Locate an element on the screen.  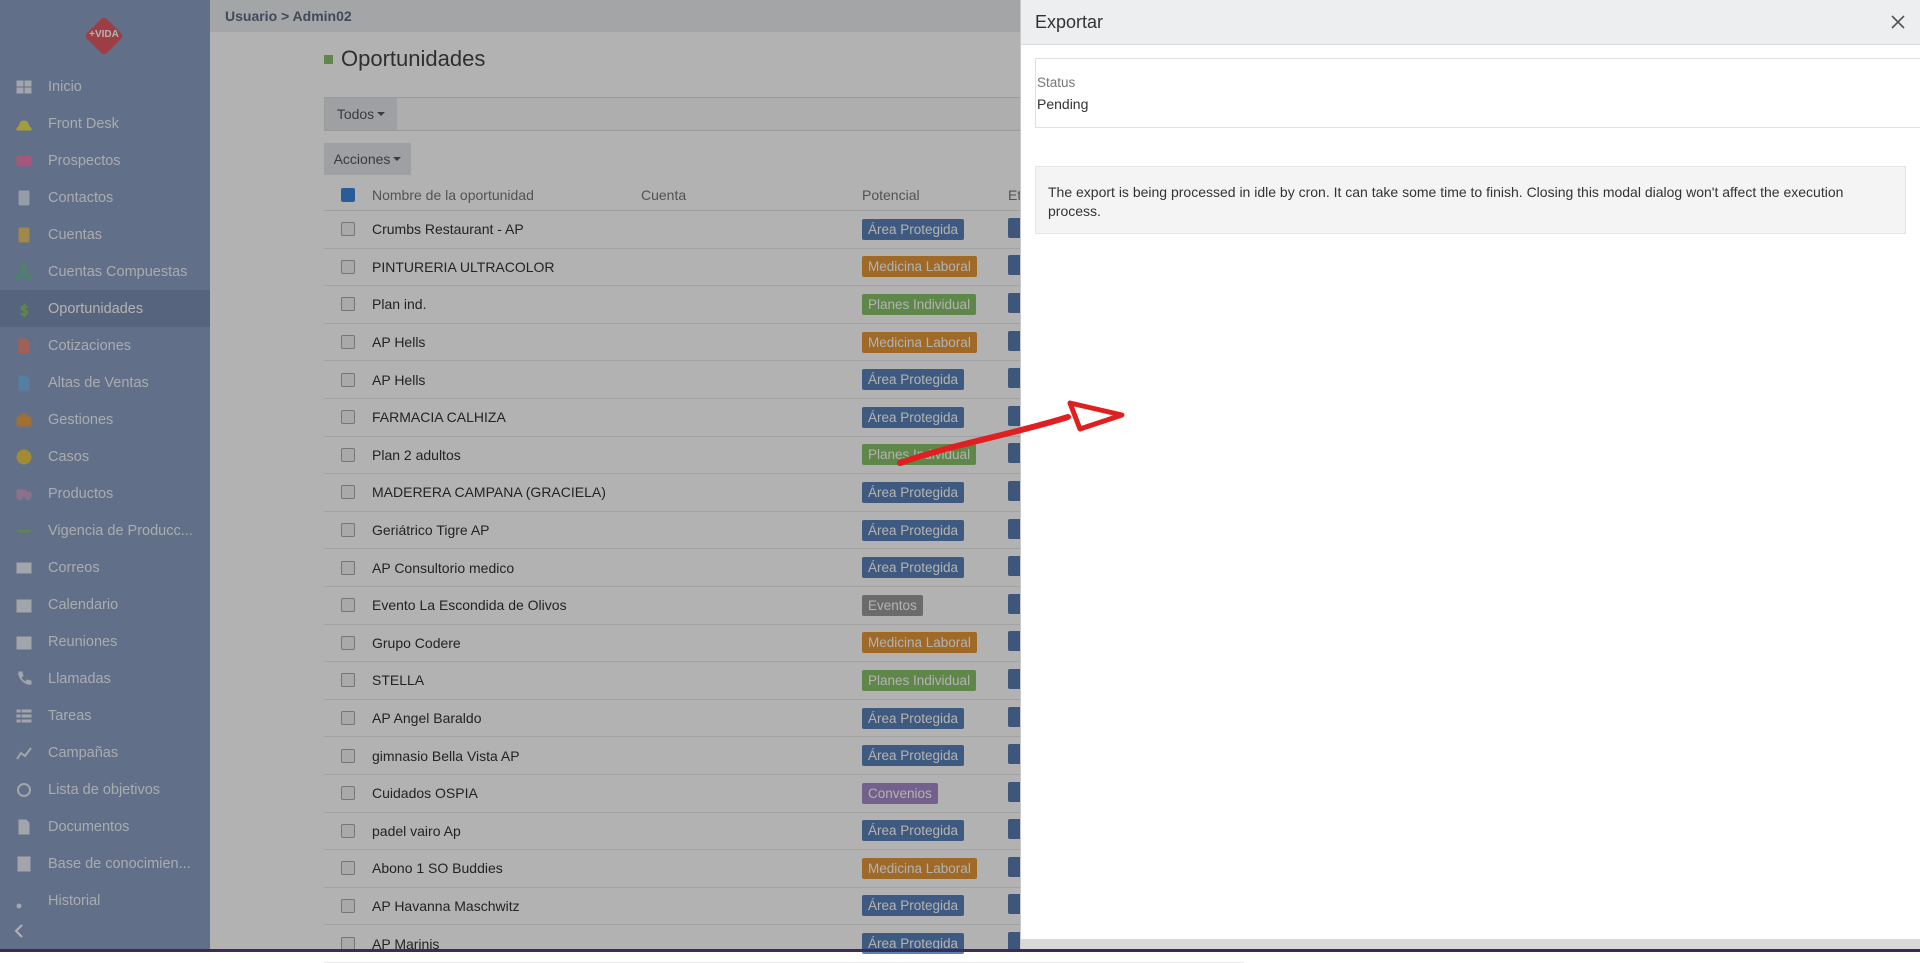
status-box: Status Pending is located at coordinates (1477, 93).